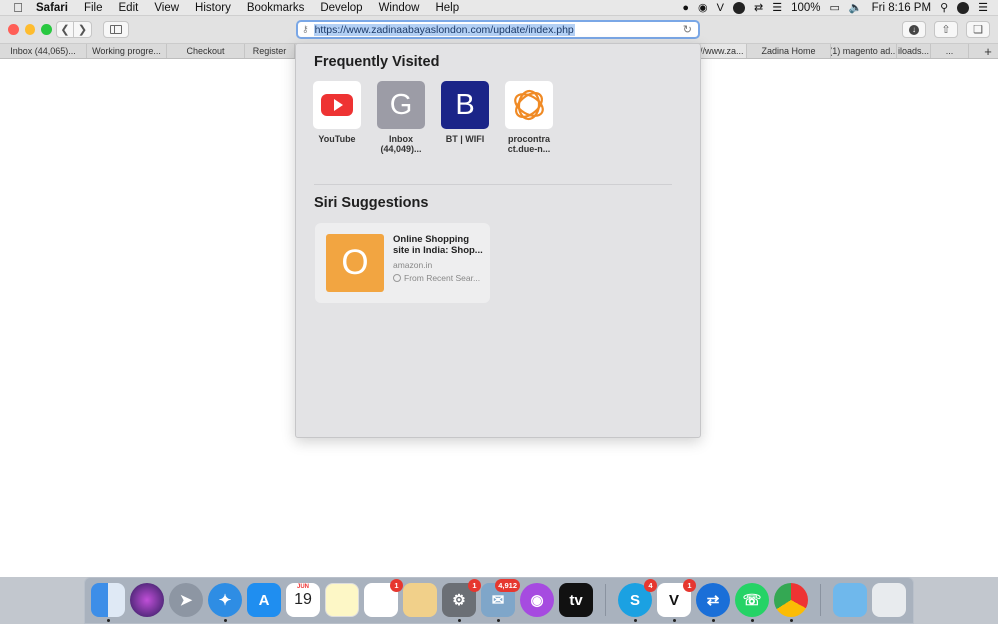 Image resolution: width=998 pixels, height=624 pixels. What do you see at coordinates (270, 51) in the screenshot?
I see `favorite-item: Register` at bounding box center [270, 51].